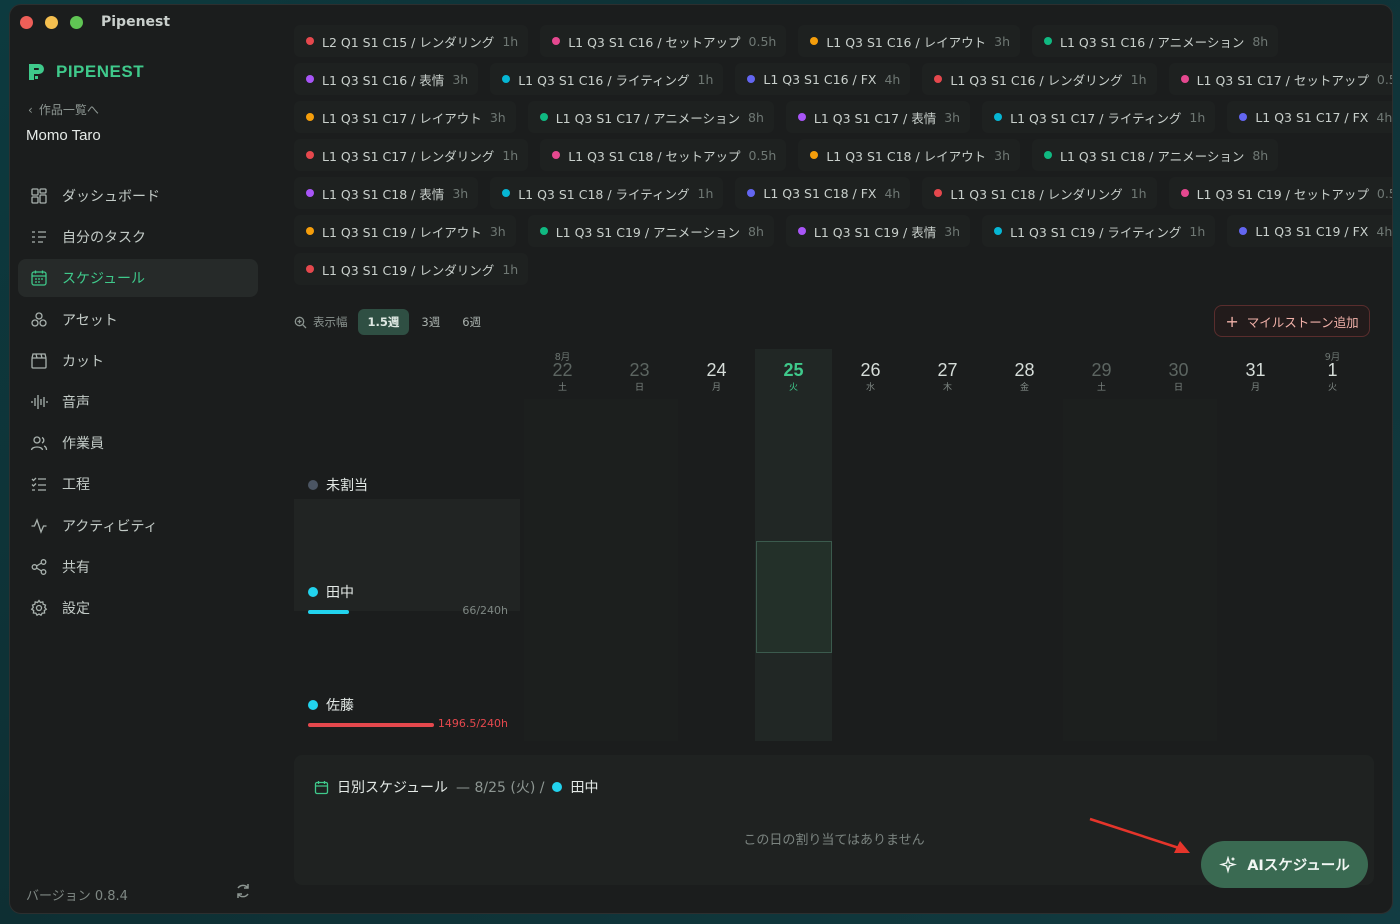 This screenshot has width=1400, height=924. I want to click on day-number: 29, so click(1101, 370).